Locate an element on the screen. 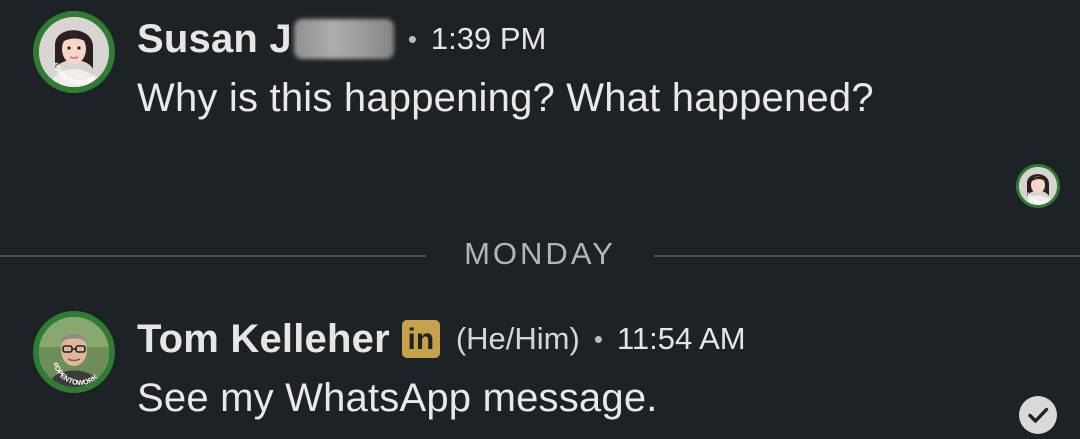 The image size is (1080, 439). avatar-susan: #OPENTOWORK is located at coordinates (74, 52).